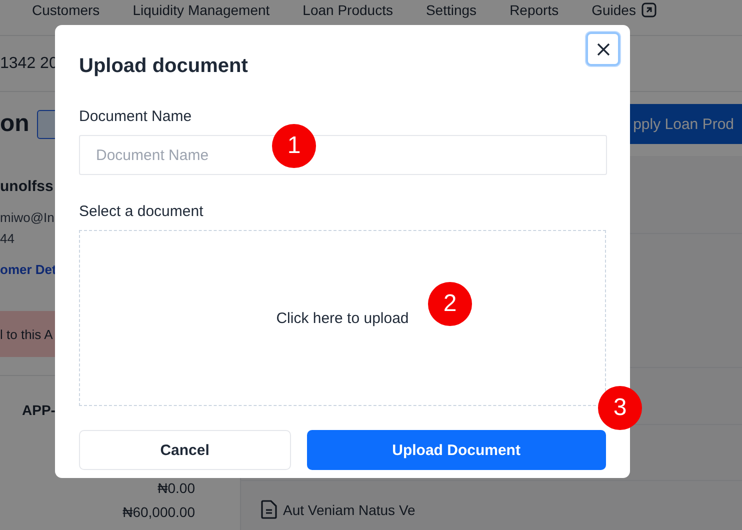  I want to click on close-icon, so click(603, 49).